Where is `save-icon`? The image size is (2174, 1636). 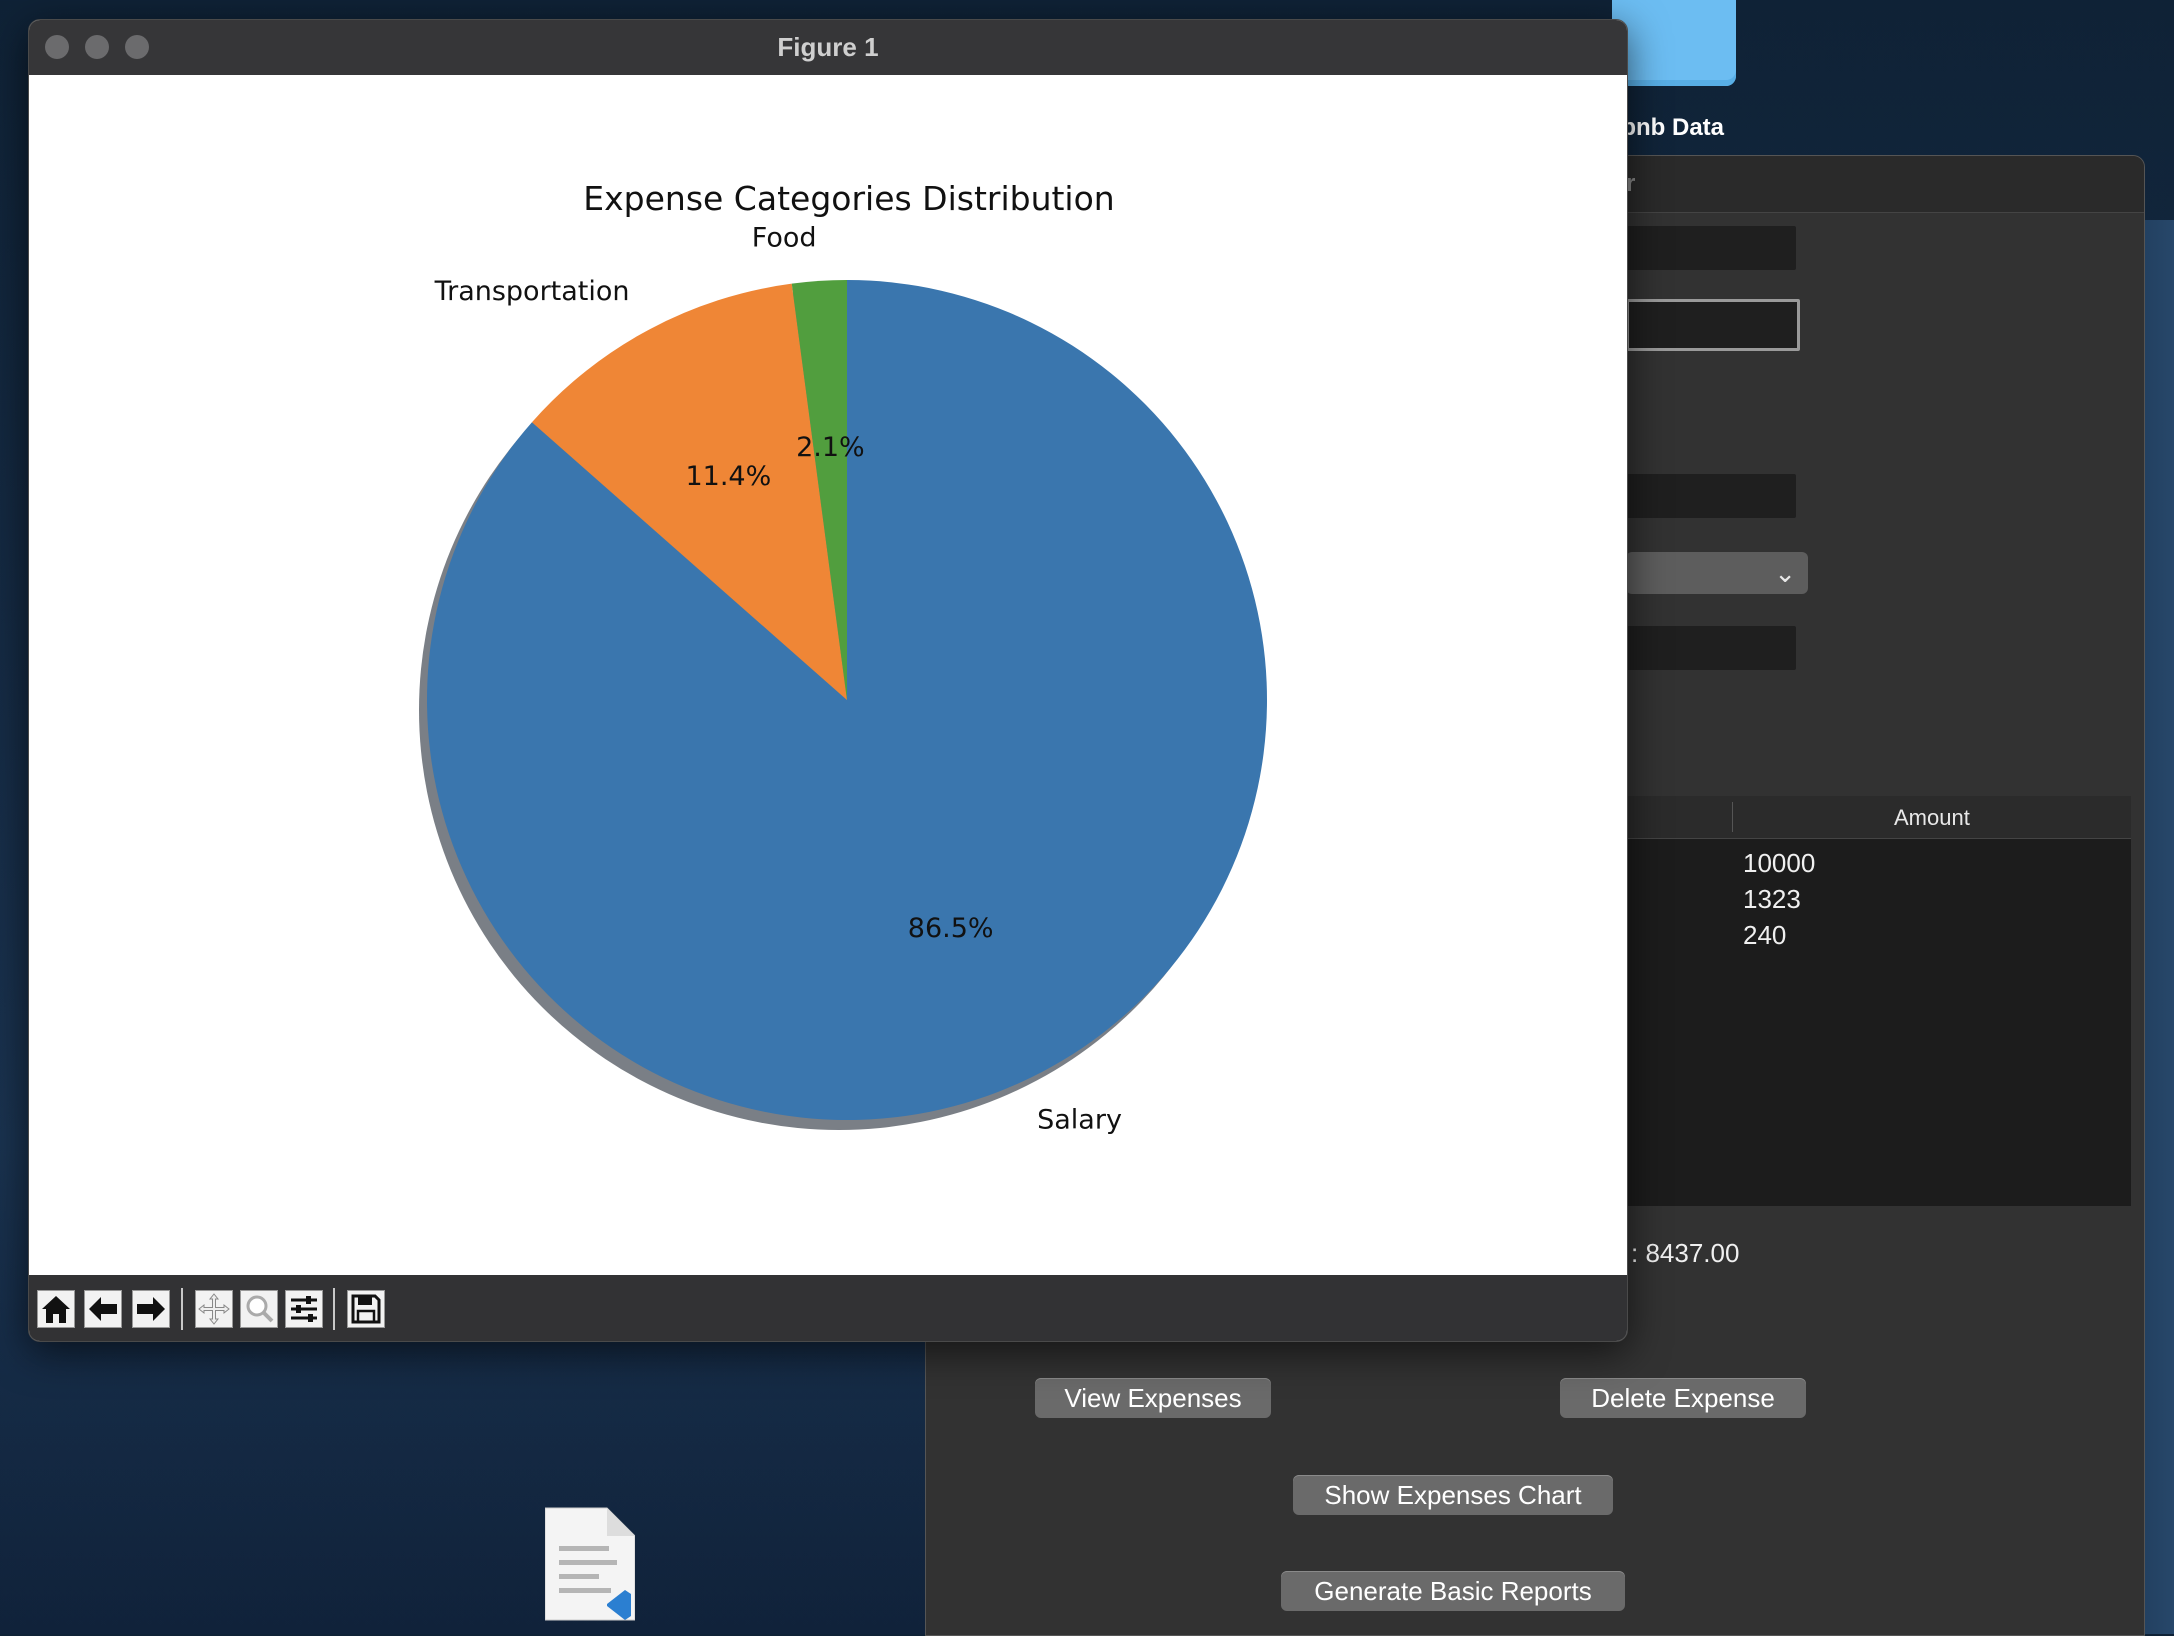 save-icon is located at coordinates (366, 1309).